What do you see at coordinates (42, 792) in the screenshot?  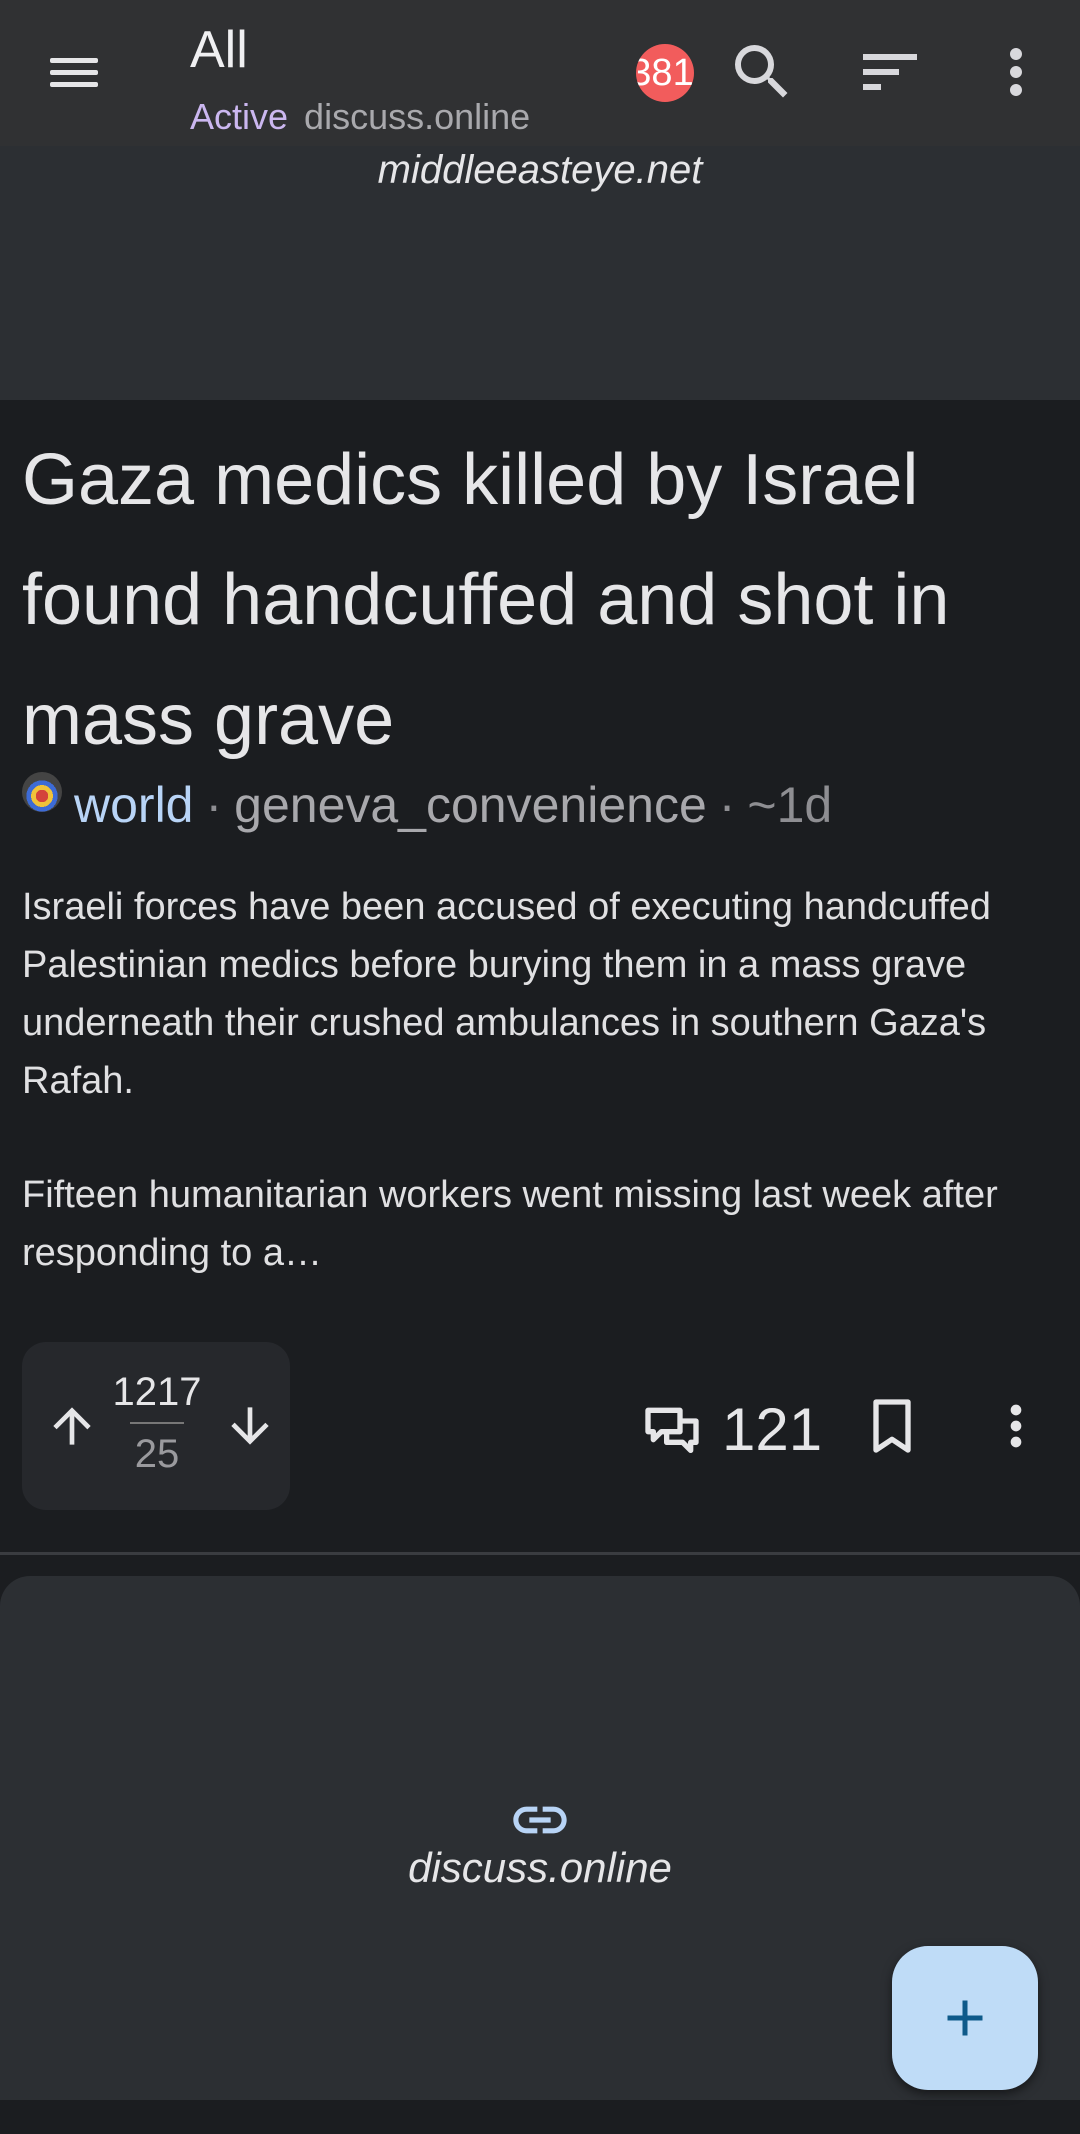 I see `community-avatar-icon` at bounding box center [42, 792].